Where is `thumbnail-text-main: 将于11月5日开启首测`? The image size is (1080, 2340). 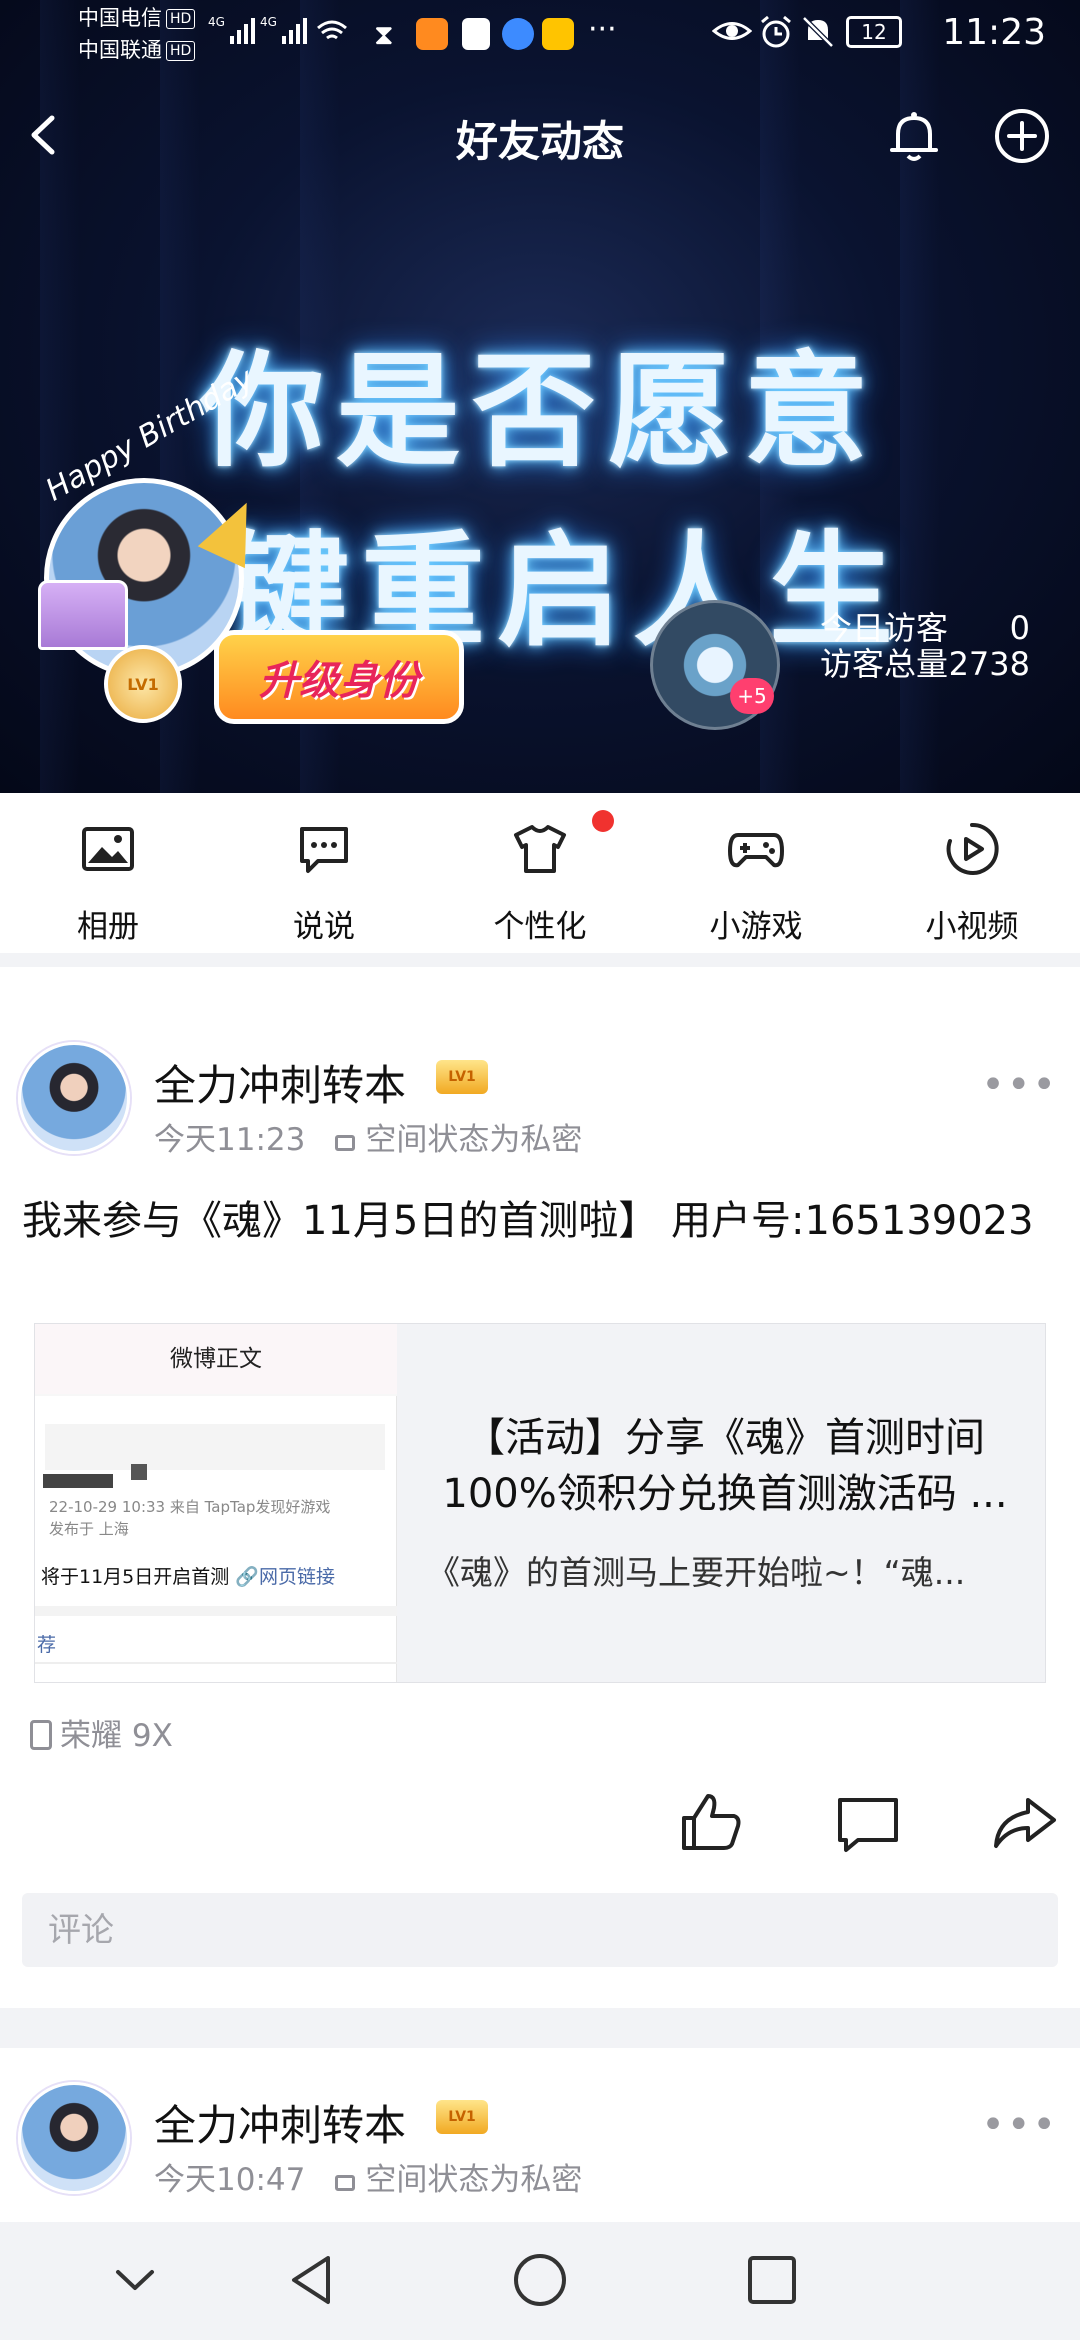
thumbnail-text-main: 将于11月5日开启首测 is located at coordinates (135, 1577).